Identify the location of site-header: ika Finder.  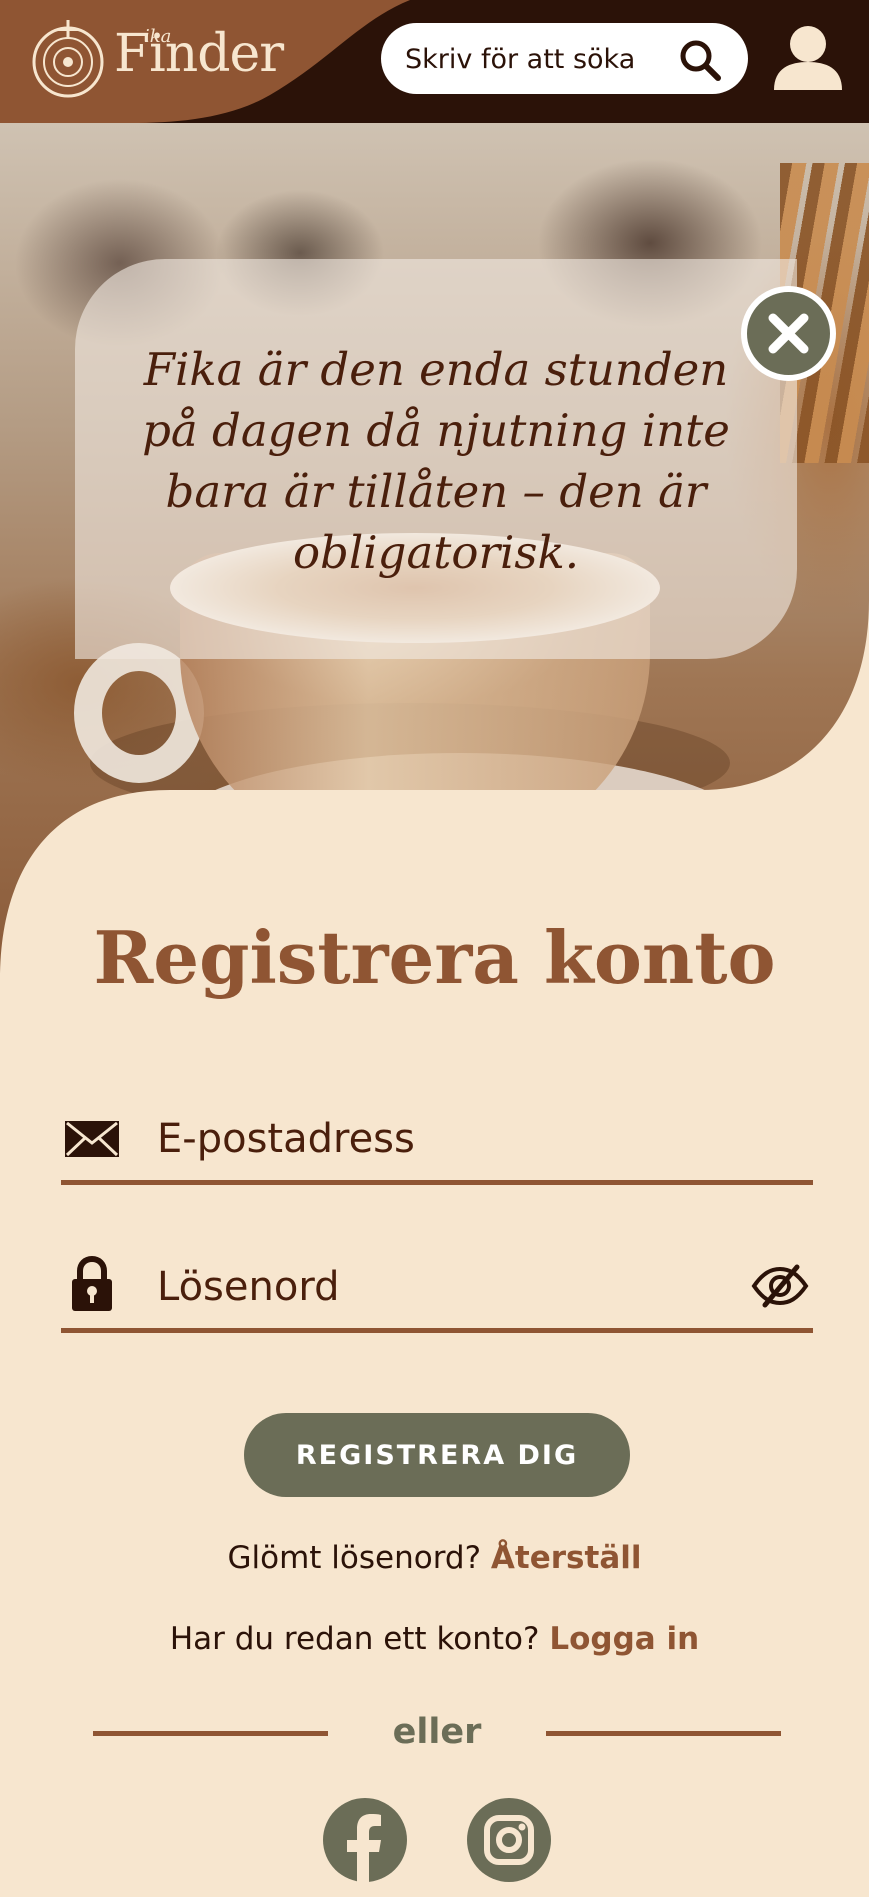
(434, 61).